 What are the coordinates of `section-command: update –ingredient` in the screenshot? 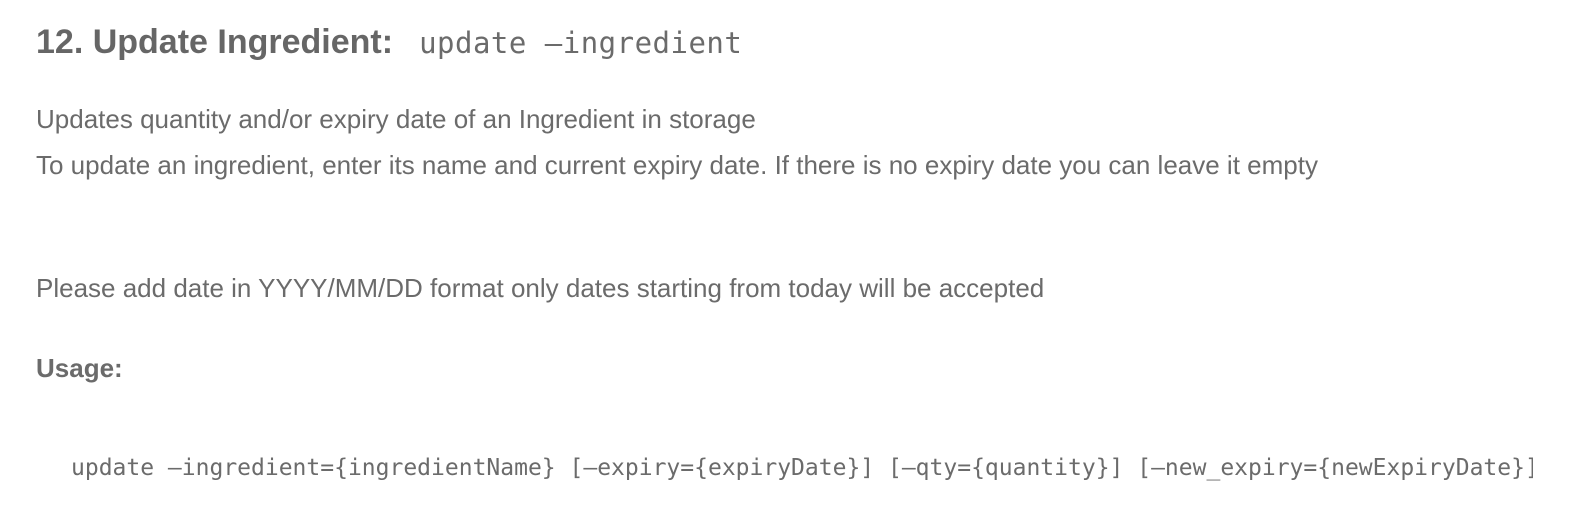 It's located at (581, 43).